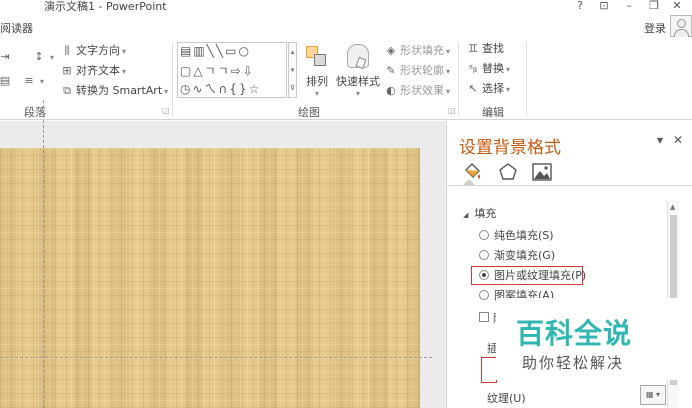  I want to click on option-label: 纯色填充(S), so click(524, 235).